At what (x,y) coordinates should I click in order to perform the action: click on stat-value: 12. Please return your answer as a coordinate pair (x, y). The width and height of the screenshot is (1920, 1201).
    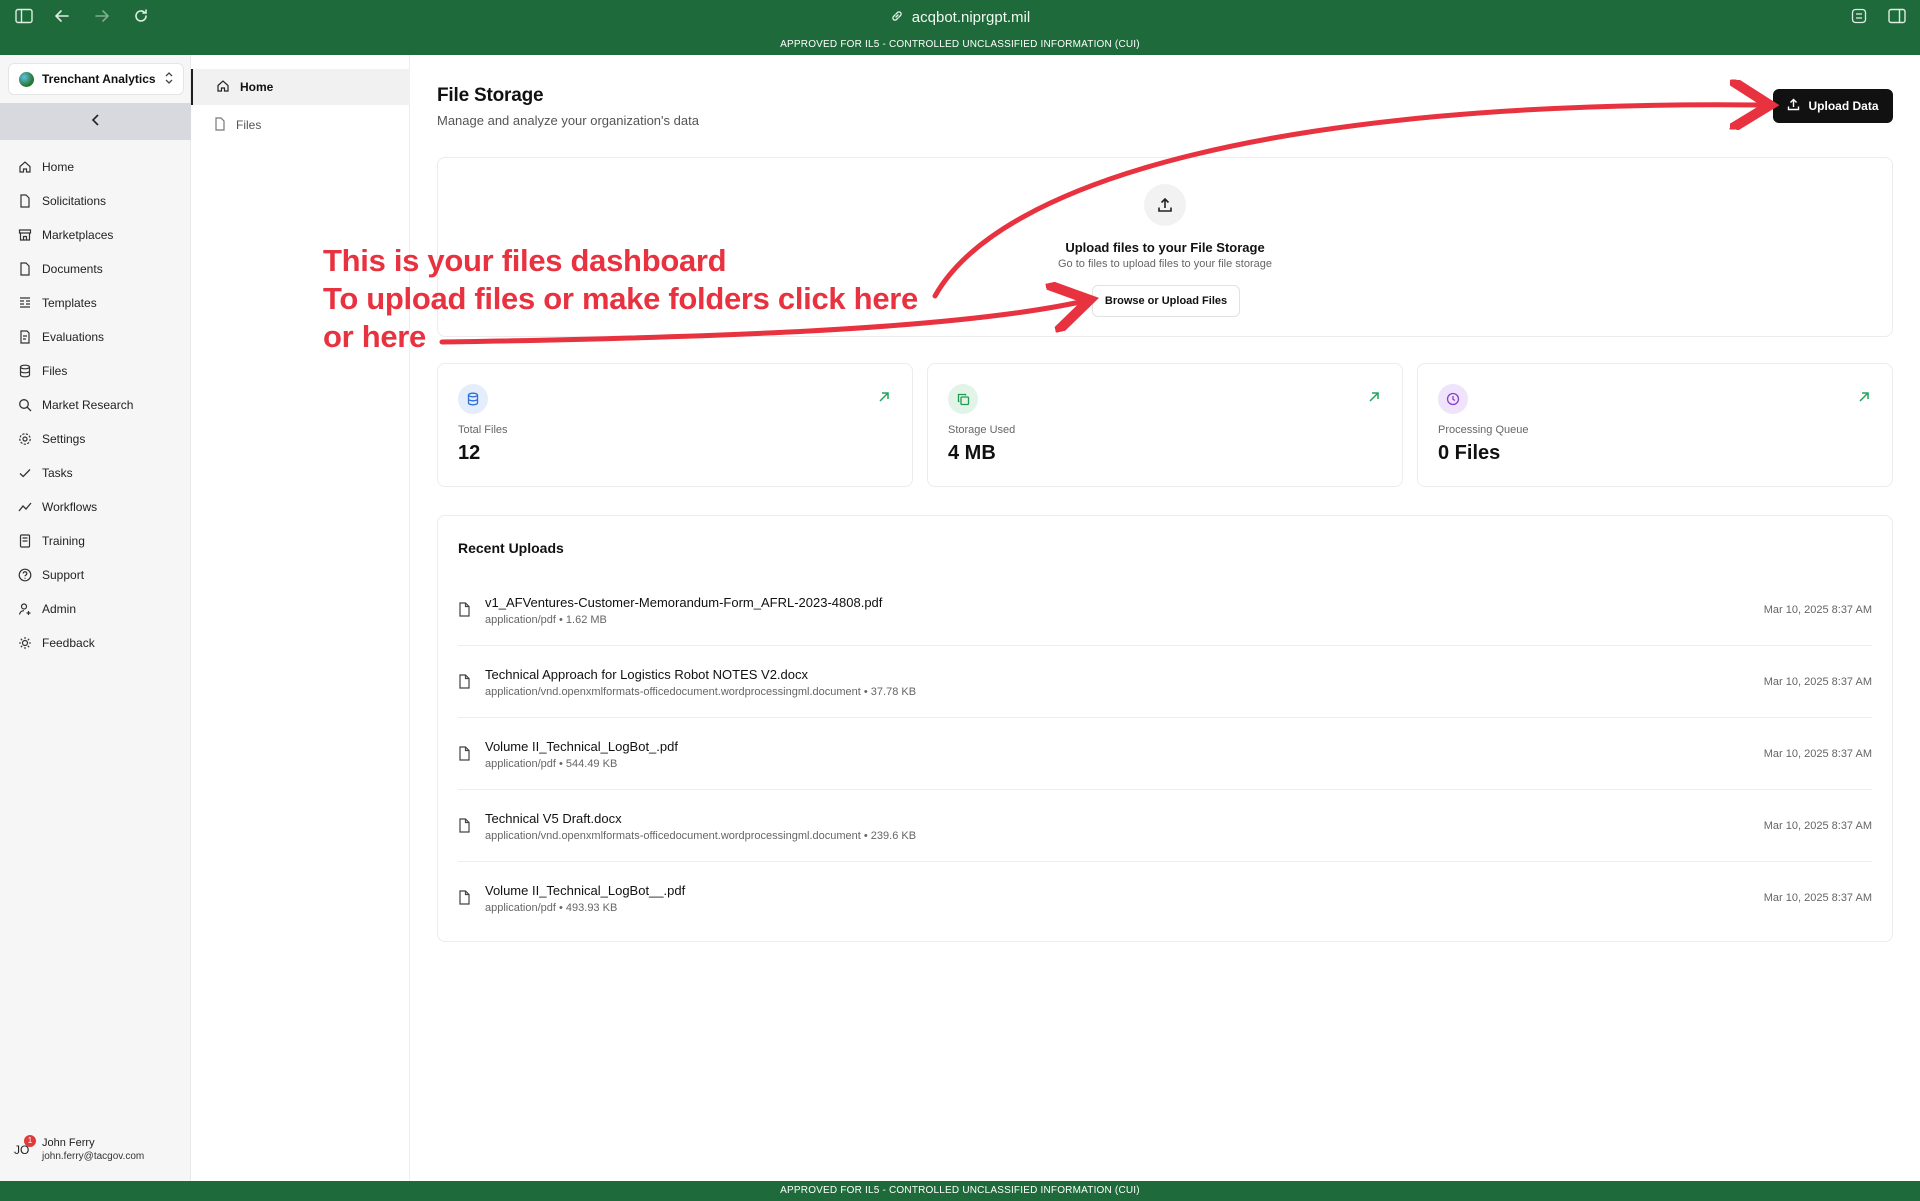
    Looking at the image, I should click on (469, 453).